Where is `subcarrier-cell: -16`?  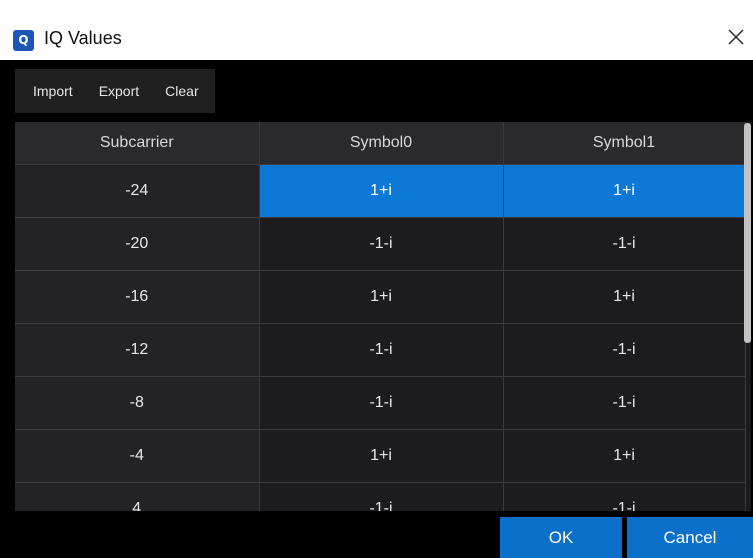
subcarrier-cell: -16 is located at coordinates (137, 297).